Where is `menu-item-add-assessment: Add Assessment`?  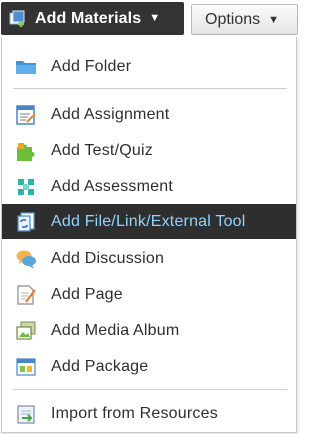
menu-item-add-assessment: Add Assessment is located at coordinates (149, 186).